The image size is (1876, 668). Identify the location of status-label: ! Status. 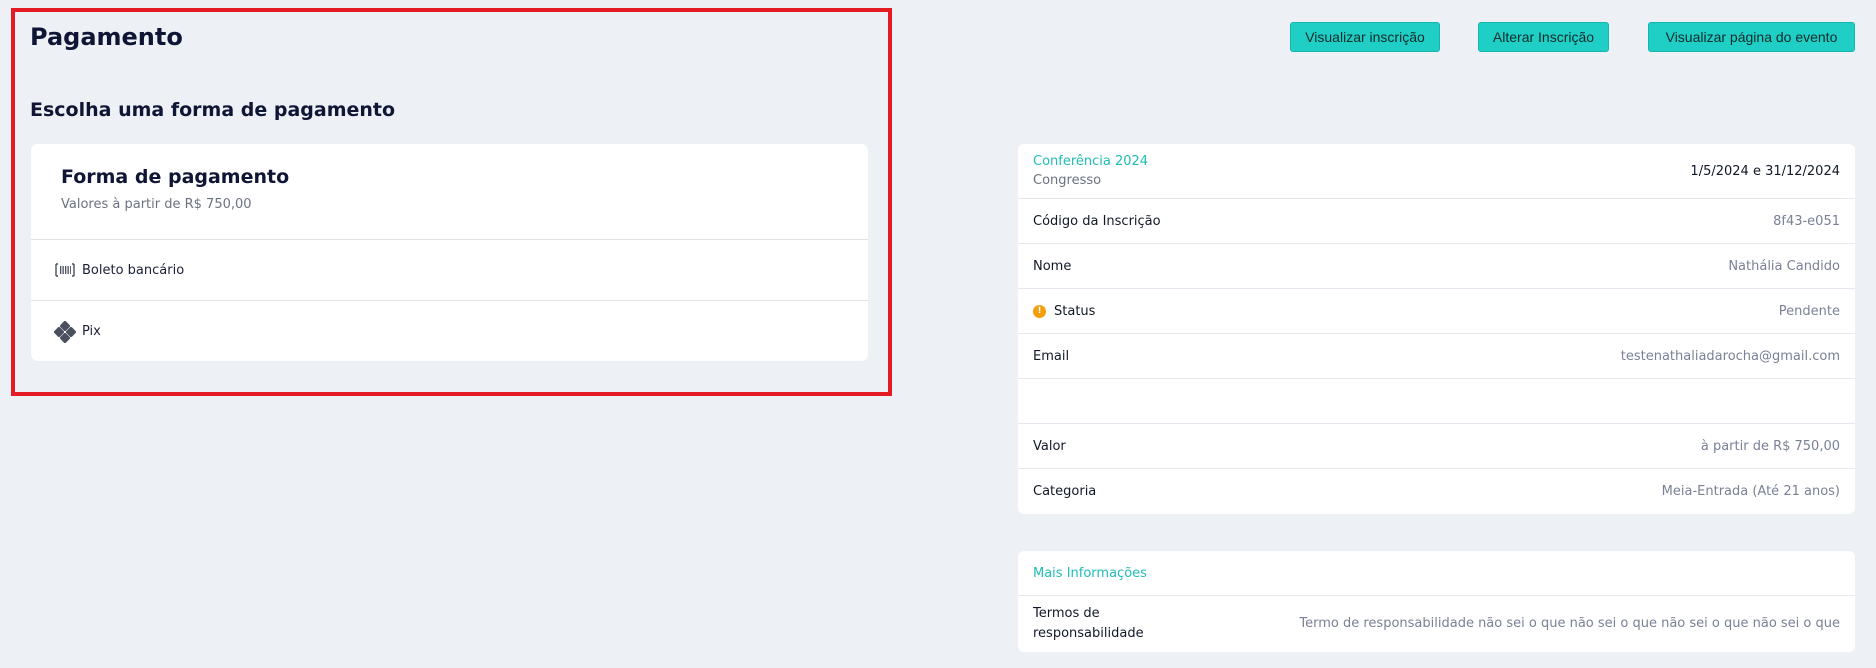
(1064, 311).